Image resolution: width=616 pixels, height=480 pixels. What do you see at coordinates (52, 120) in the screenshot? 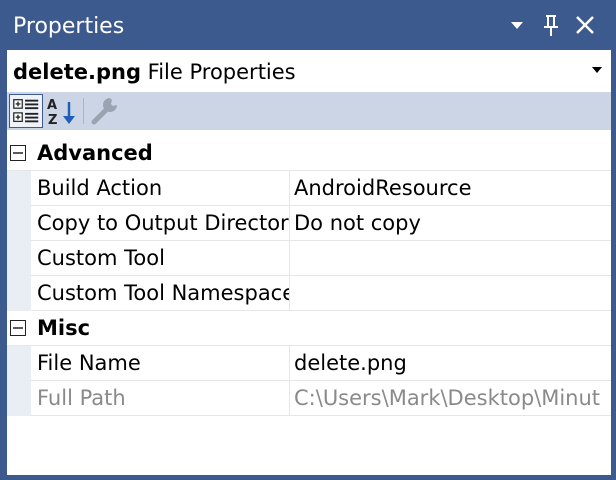
I see `svg-text: Z` at bounding box center [52, 120].